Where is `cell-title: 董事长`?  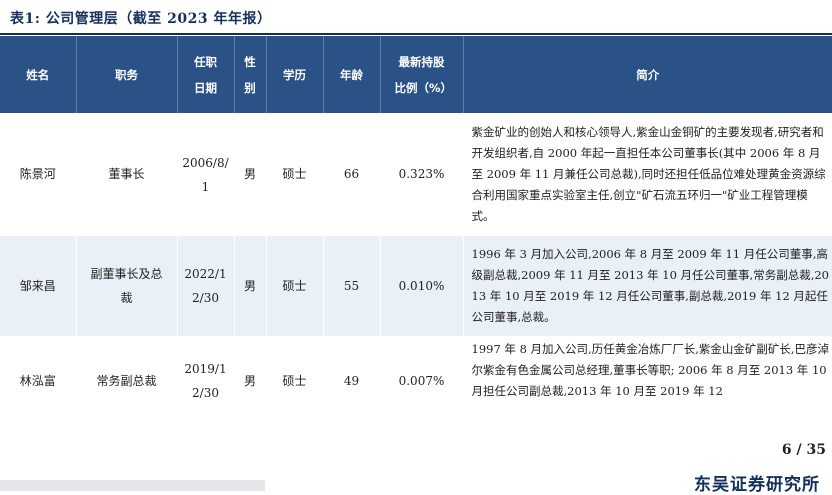 cell-title: 董事长 is located at coordinates (127, 174).